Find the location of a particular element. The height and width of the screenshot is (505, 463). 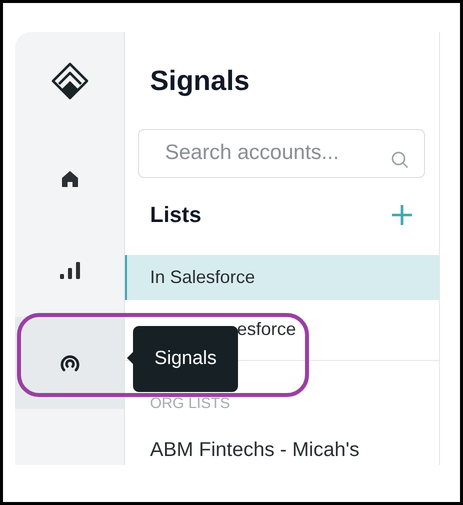

list-item: ABM Fintechs - Micah's is located at coordinates (282, 450).